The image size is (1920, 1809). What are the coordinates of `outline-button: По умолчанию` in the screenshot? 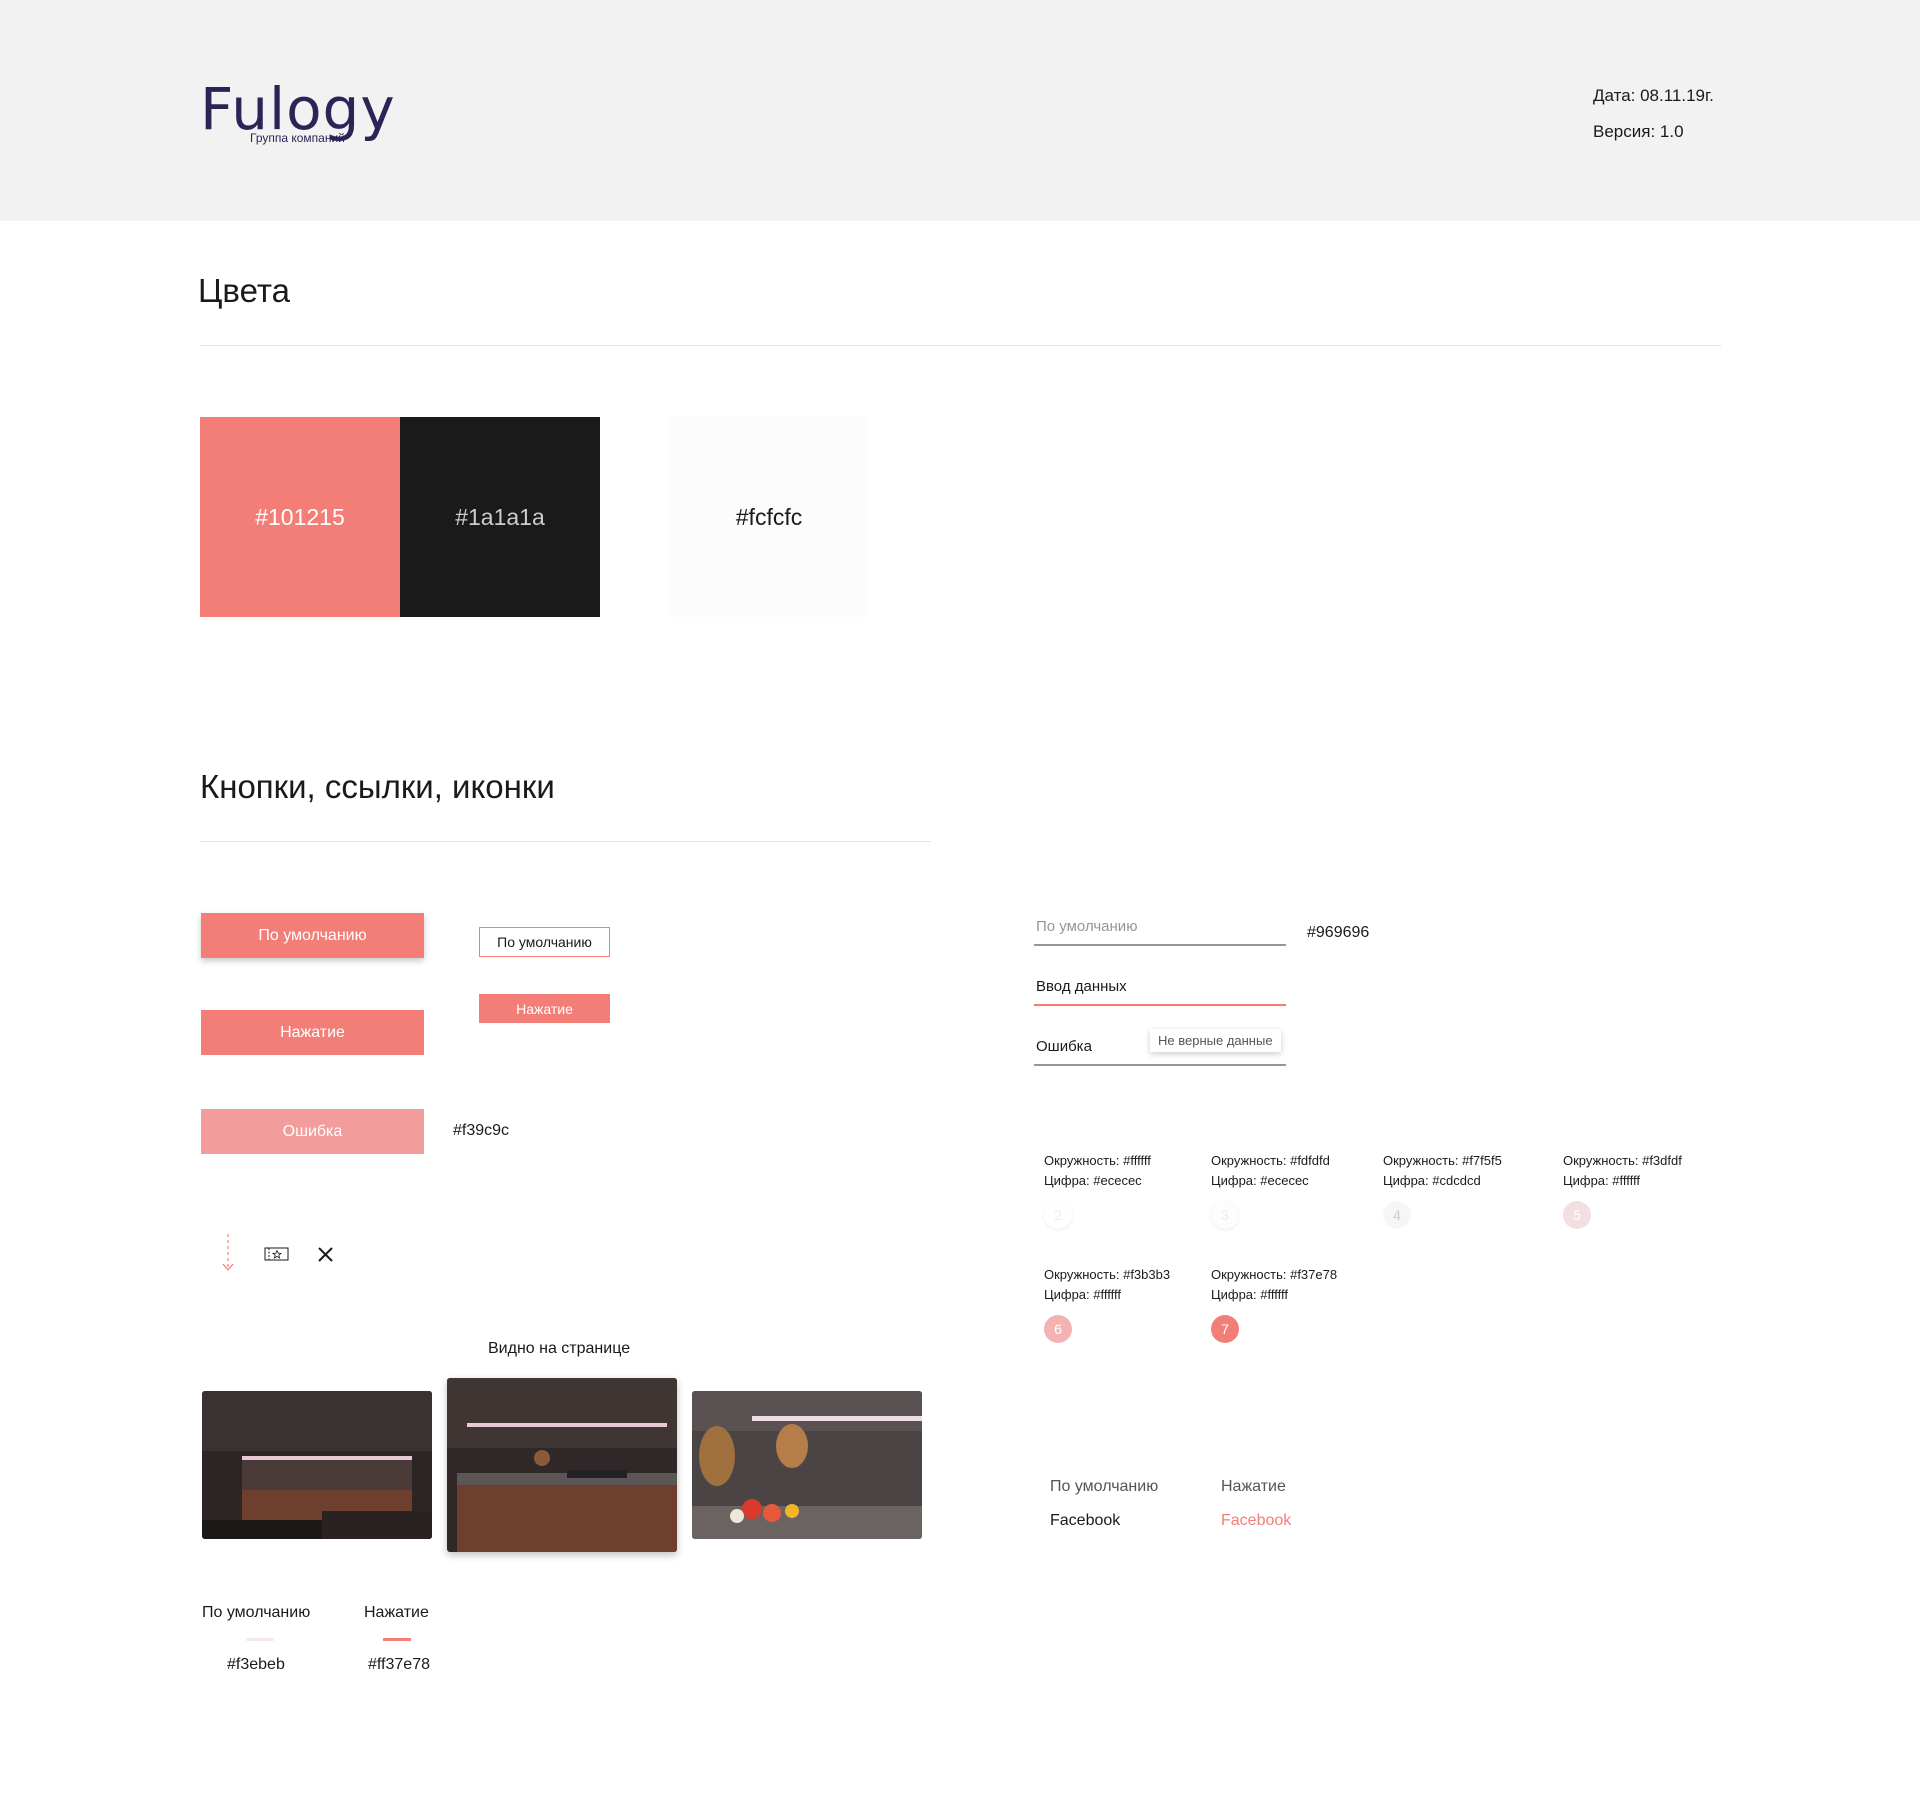 It's located at (544, 942).